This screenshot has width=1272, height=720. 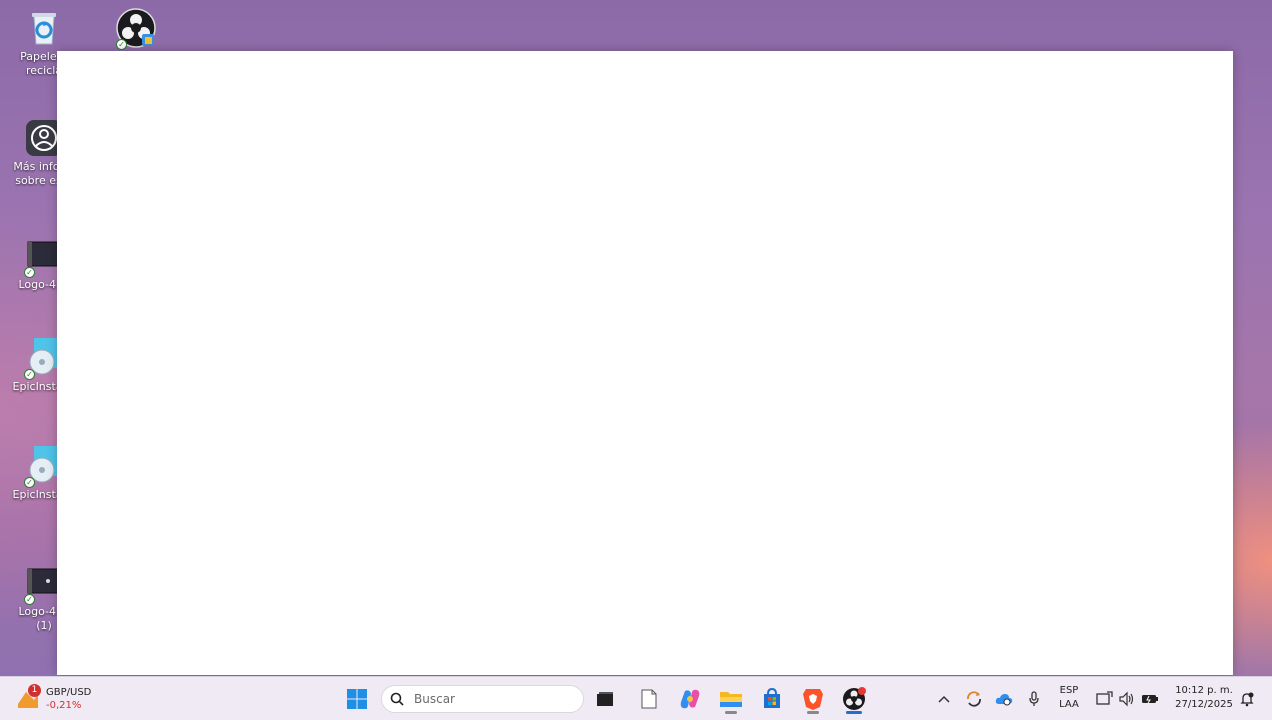 What do you see at coordinates (59, 699) in the screenshot?
I see `widgets-button: 1 GBP/USD -0,21%` at bounding box center [59, 699].